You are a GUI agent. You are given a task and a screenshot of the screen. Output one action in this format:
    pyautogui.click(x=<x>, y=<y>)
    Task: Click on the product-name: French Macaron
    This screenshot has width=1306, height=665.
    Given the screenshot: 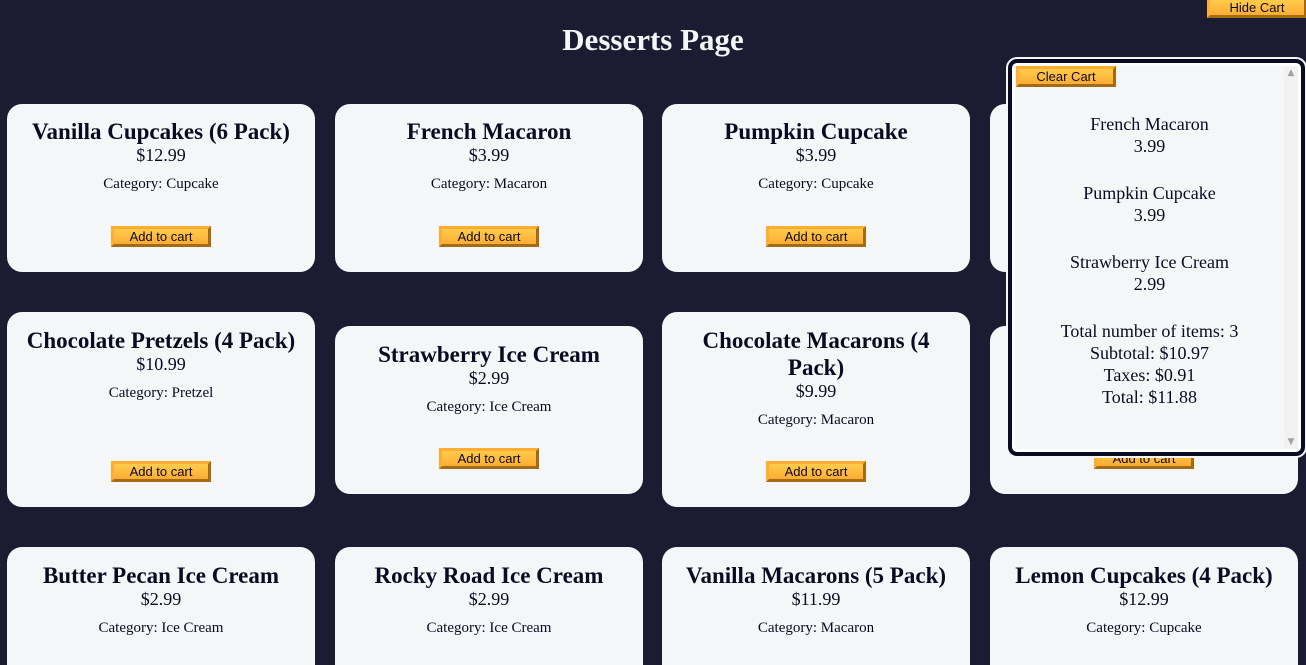 What is the action you would take?
    pyautogui.click(x=489, y=131)
    